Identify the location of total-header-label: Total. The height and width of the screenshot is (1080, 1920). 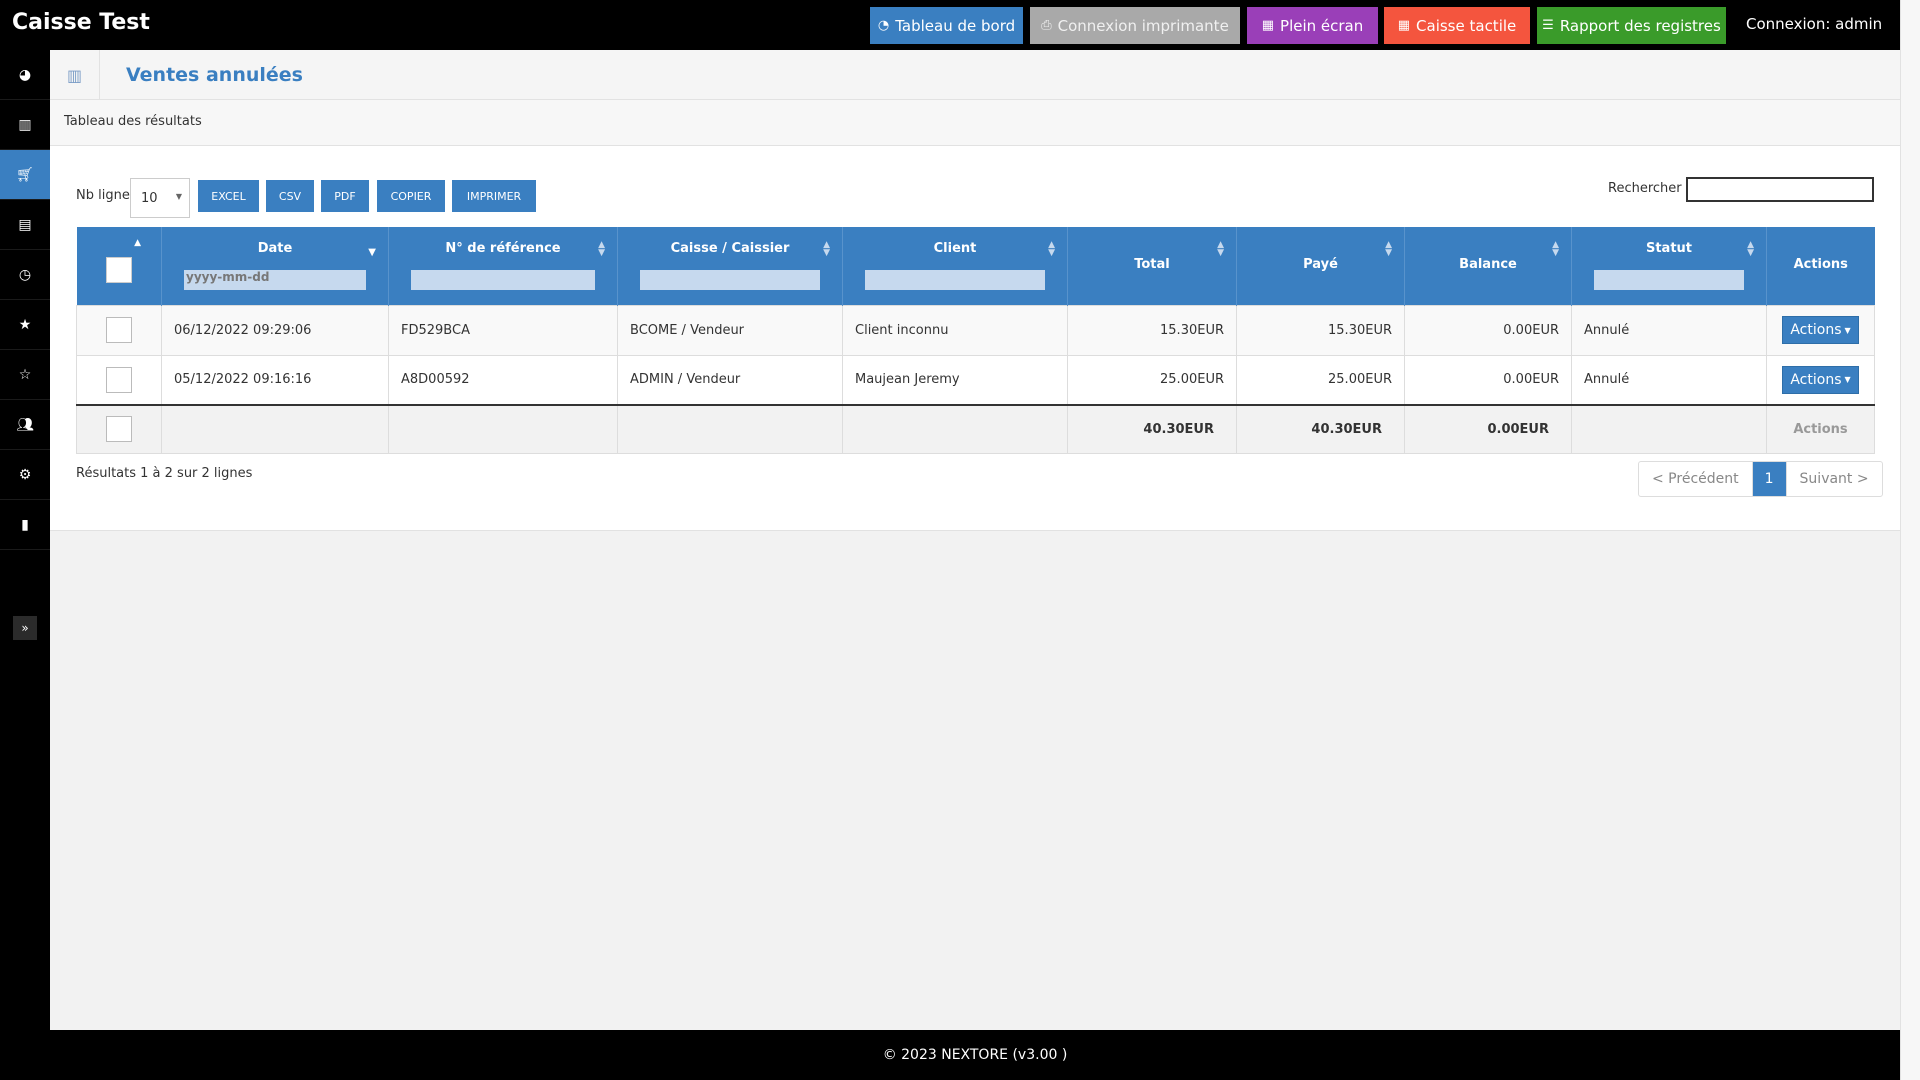
(1152, 264).